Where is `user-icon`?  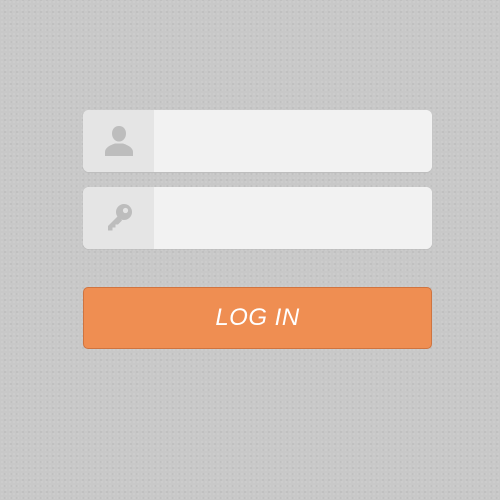
user-icon is located at coordinates (118, 141).